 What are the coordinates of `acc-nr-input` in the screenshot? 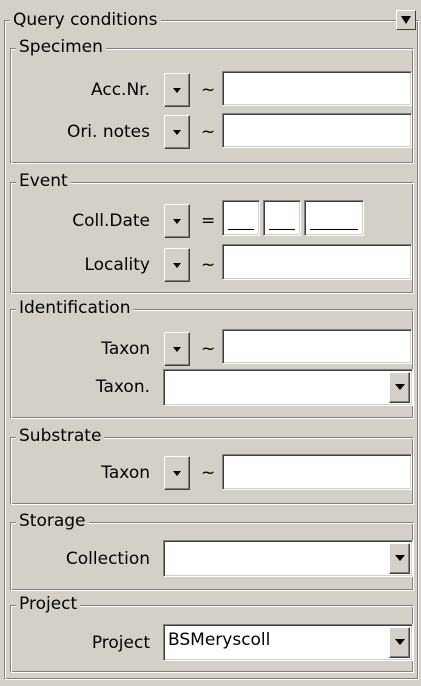 It's located at (317, 88).